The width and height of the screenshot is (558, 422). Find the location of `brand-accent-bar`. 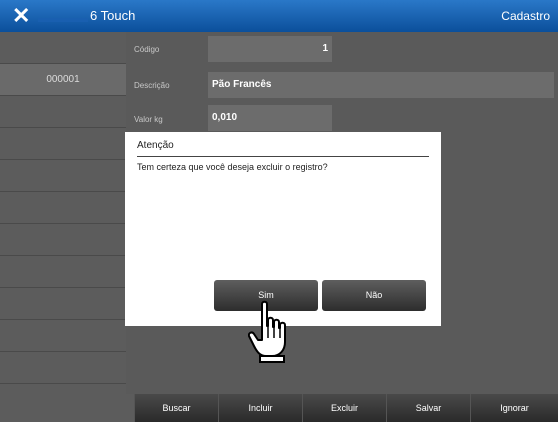

brand-accent-bar is located at coordinates (63, 20).